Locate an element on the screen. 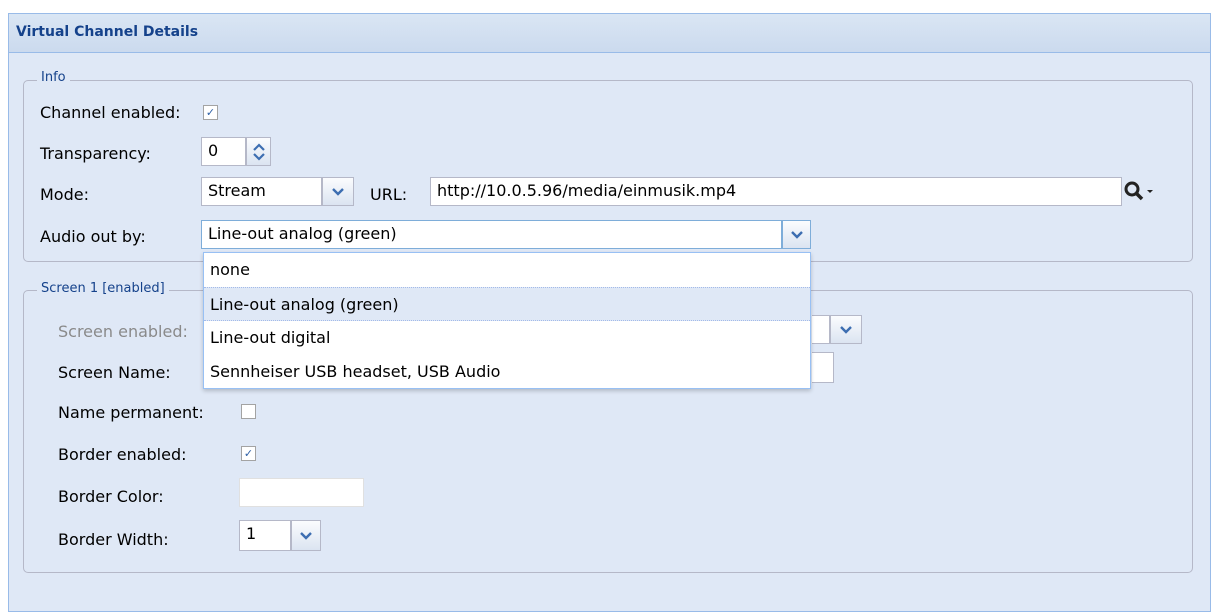 Image resolution: width=1211 pixels, height=612 pixels. channel-enabled-label: Channel enabled: is located at coordinates (110, 112).